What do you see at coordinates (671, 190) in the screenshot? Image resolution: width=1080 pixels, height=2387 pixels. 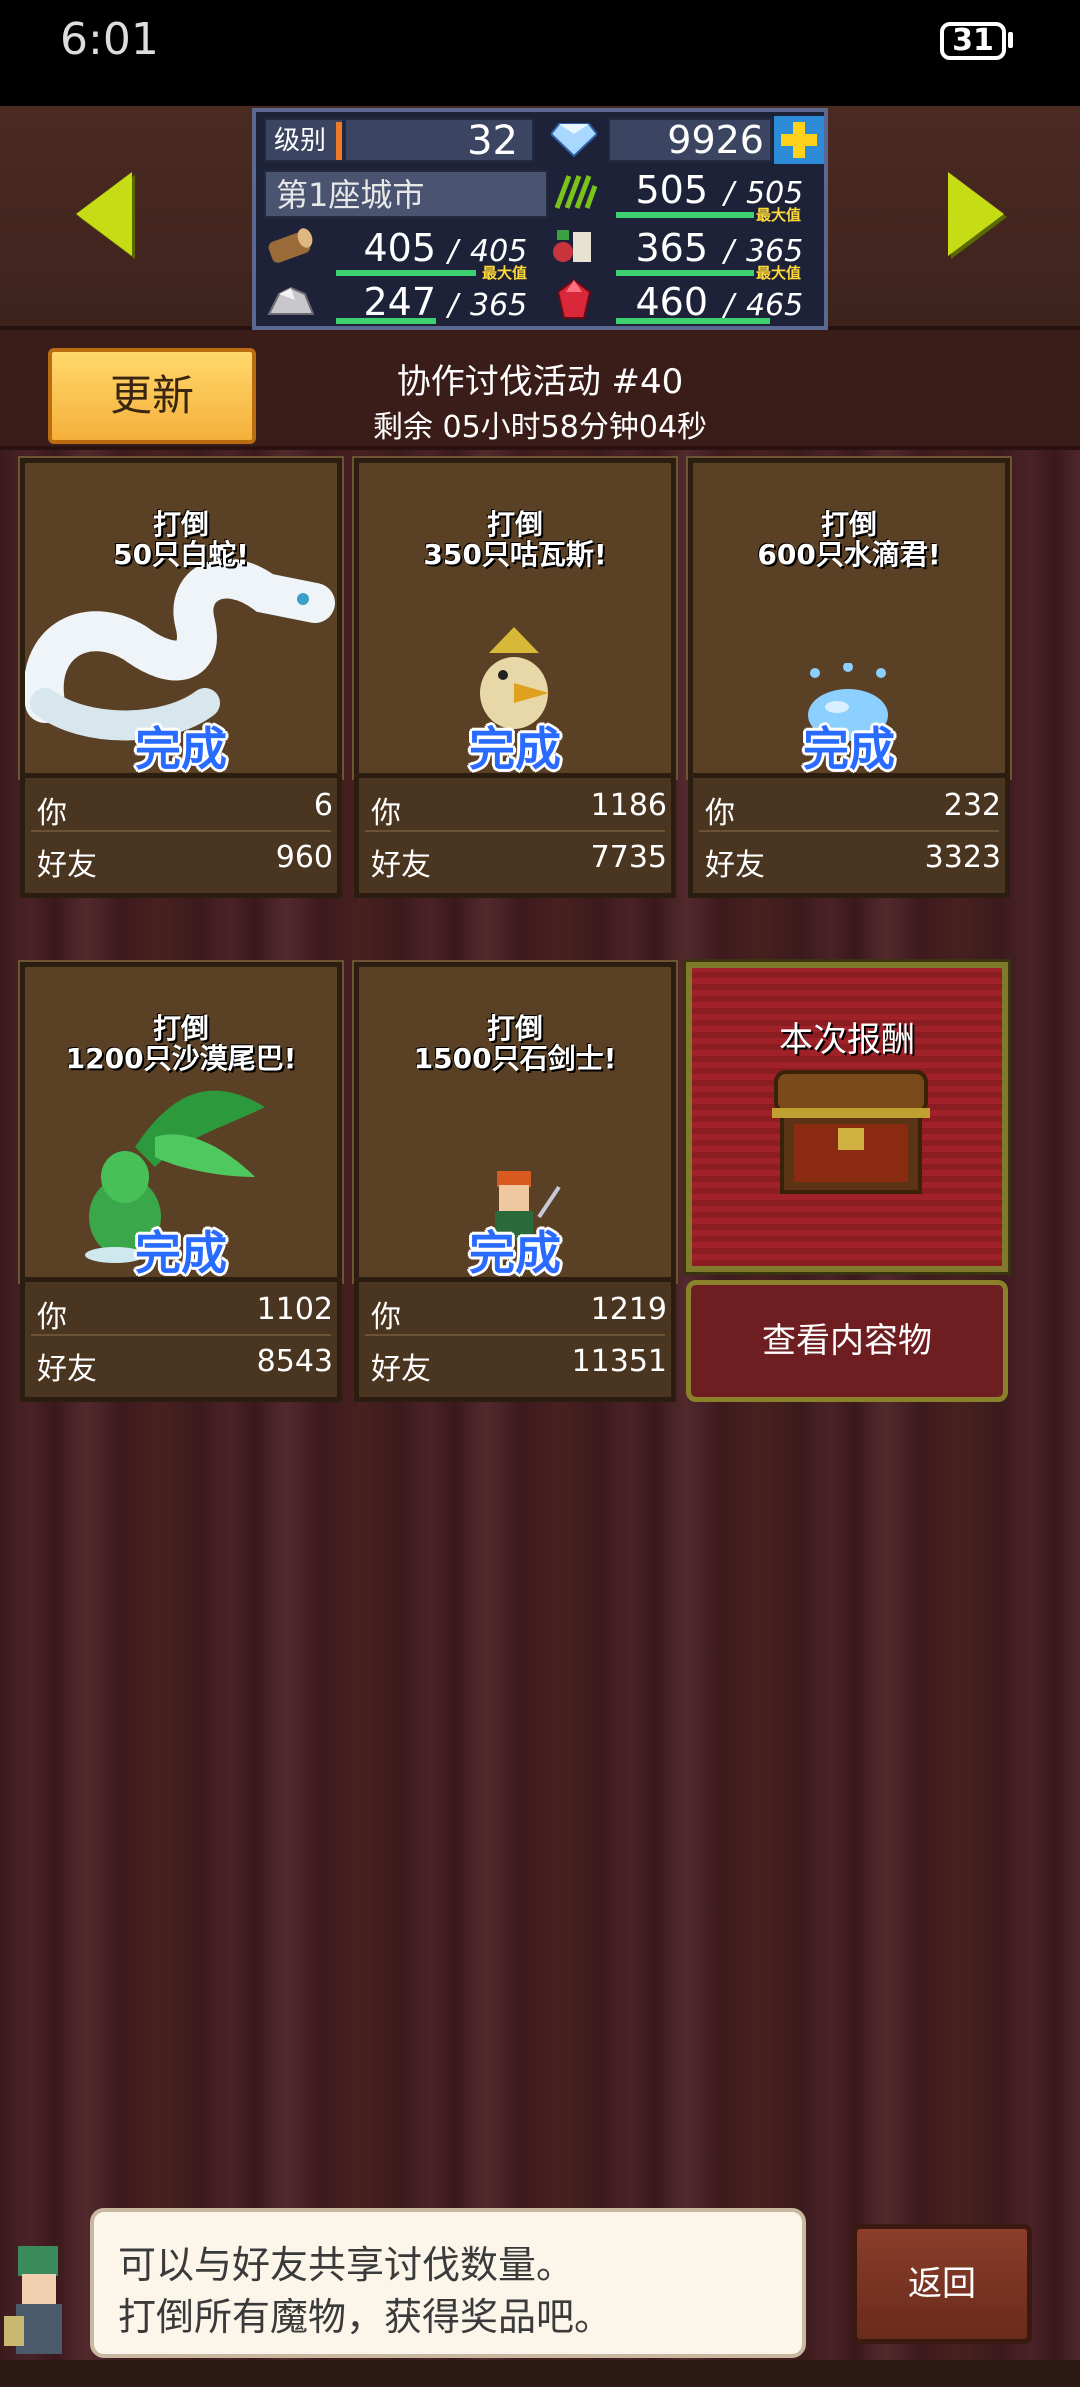 I see `grass-value: 505` at bounding box center [671, 190].